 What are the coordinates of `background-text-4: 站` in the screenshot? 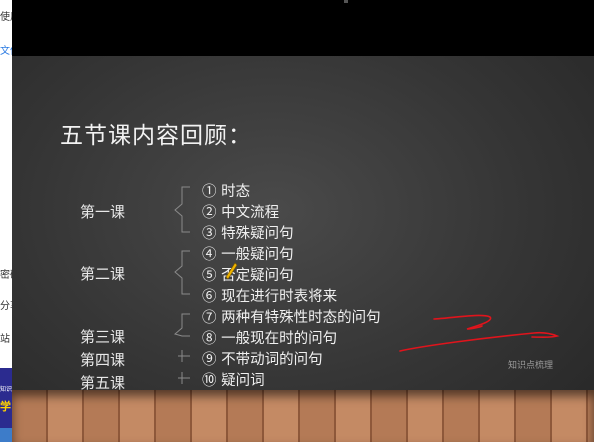 It's located at (5, 339).